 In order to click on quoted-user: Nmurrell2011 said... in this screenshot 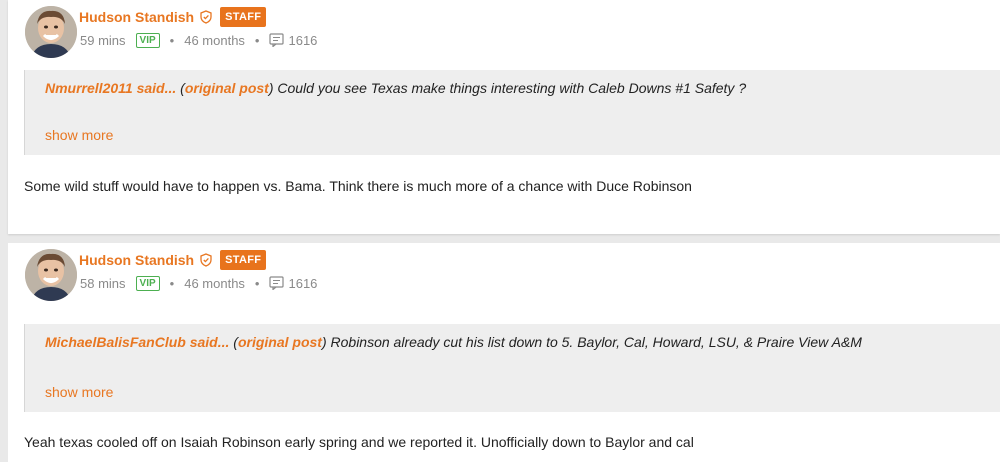, I will do `click(110, 88)`.